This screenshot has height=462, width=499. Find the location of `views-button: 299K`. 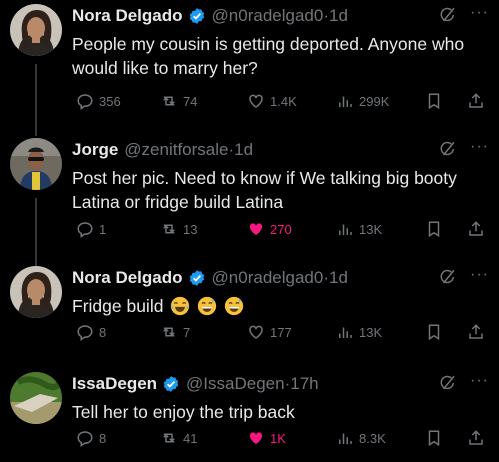

views-button: 299K is located at coordinates (362, 101).